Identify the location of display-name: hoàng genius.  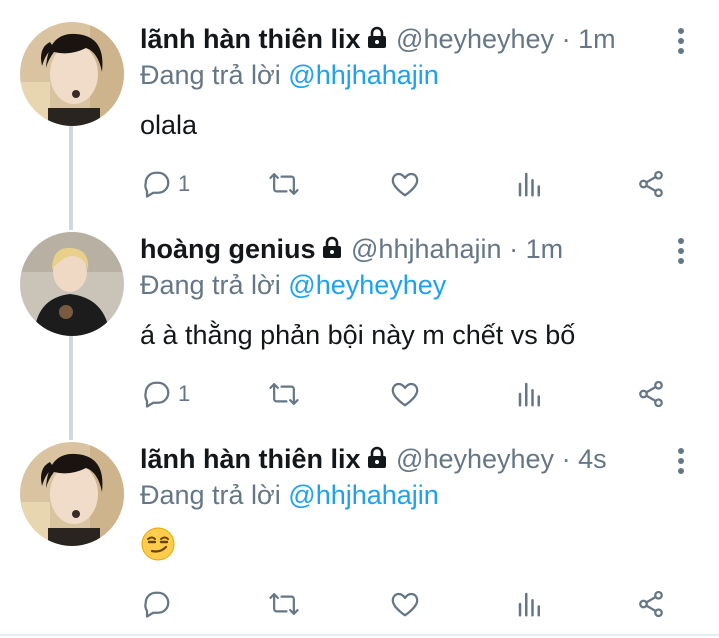
(228, 249).